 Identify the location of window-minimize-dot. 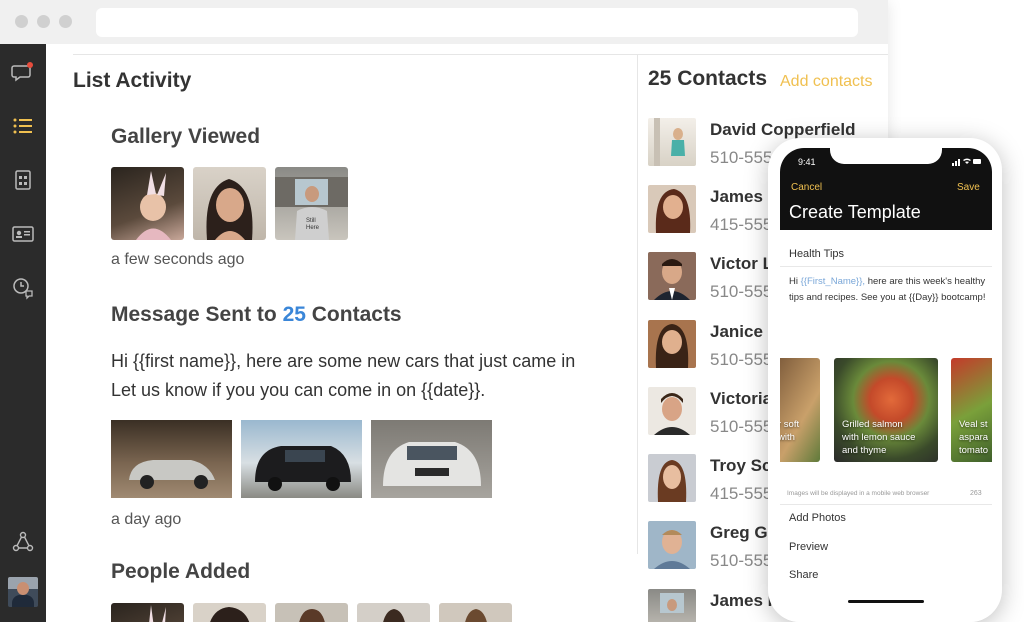
(43, 21).